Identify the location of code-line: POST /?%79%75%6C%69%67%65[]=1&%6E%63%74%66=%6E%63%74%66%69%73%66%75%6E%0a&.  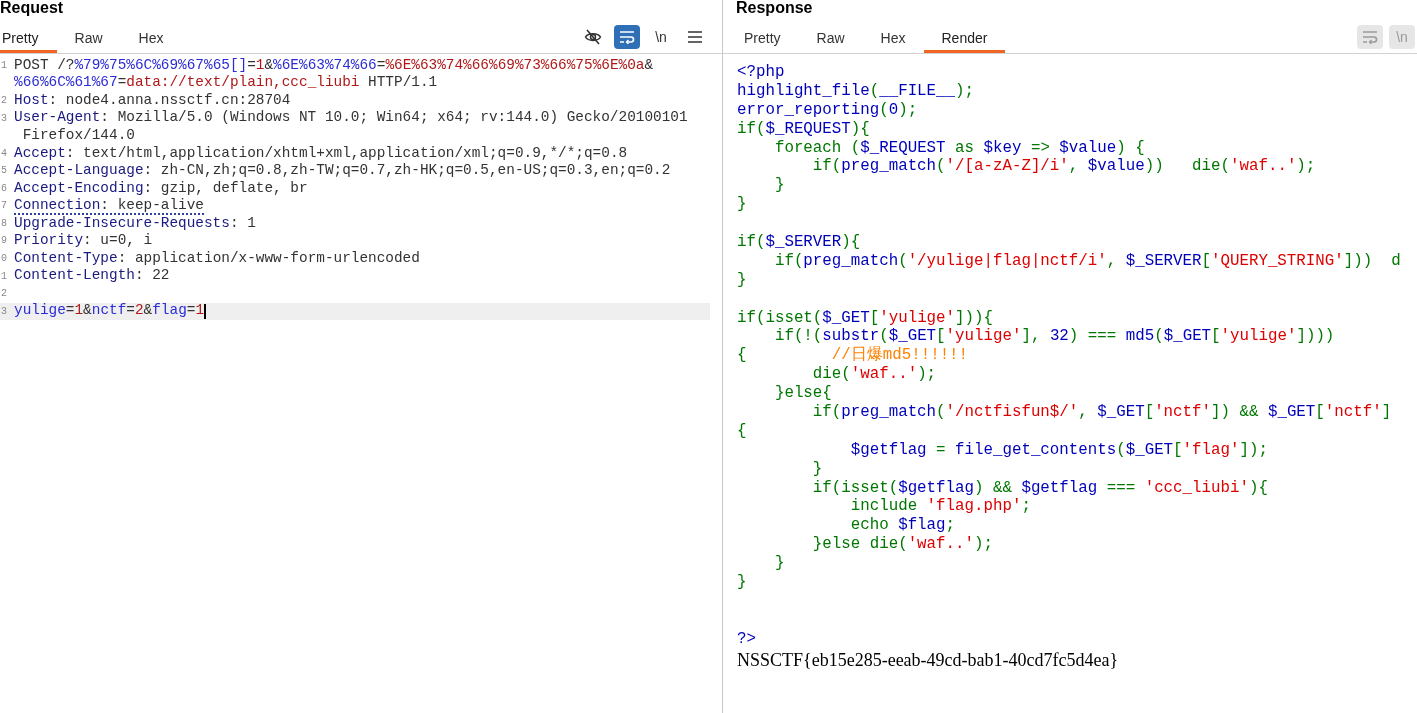
(334, 65).